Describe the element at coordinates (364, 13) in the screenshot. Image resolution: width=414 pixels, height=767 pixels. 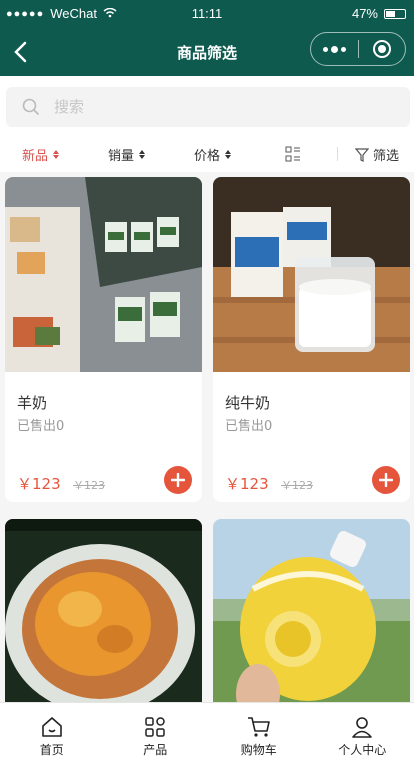
I see `battery-percent: 47%` at that location.